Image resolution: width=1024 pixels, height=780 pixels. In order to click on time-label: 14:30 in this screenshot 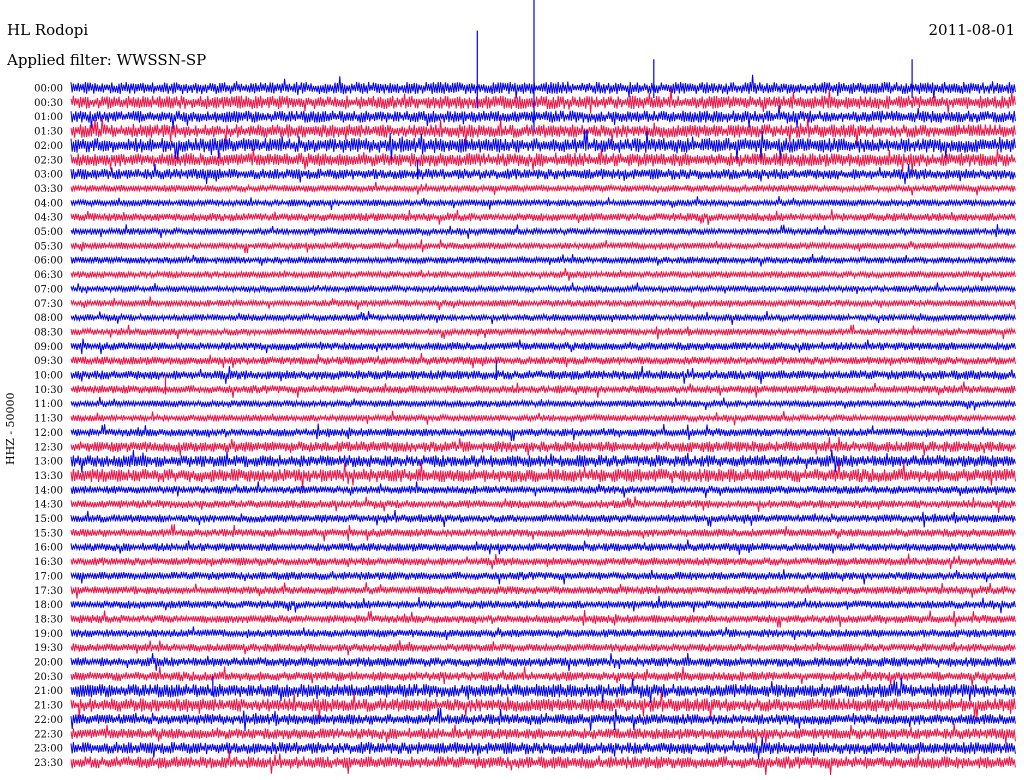, I will do `click(48, 505)`.